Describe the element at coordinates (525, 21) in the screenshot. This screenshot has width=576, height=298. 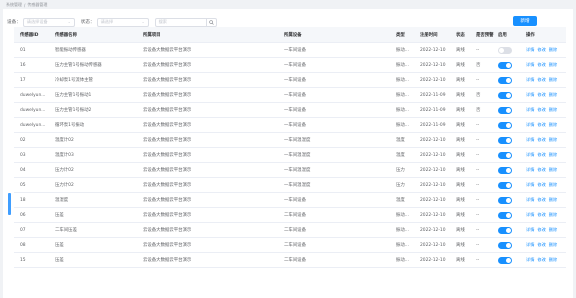
I see `add-button: 新增` at that location.